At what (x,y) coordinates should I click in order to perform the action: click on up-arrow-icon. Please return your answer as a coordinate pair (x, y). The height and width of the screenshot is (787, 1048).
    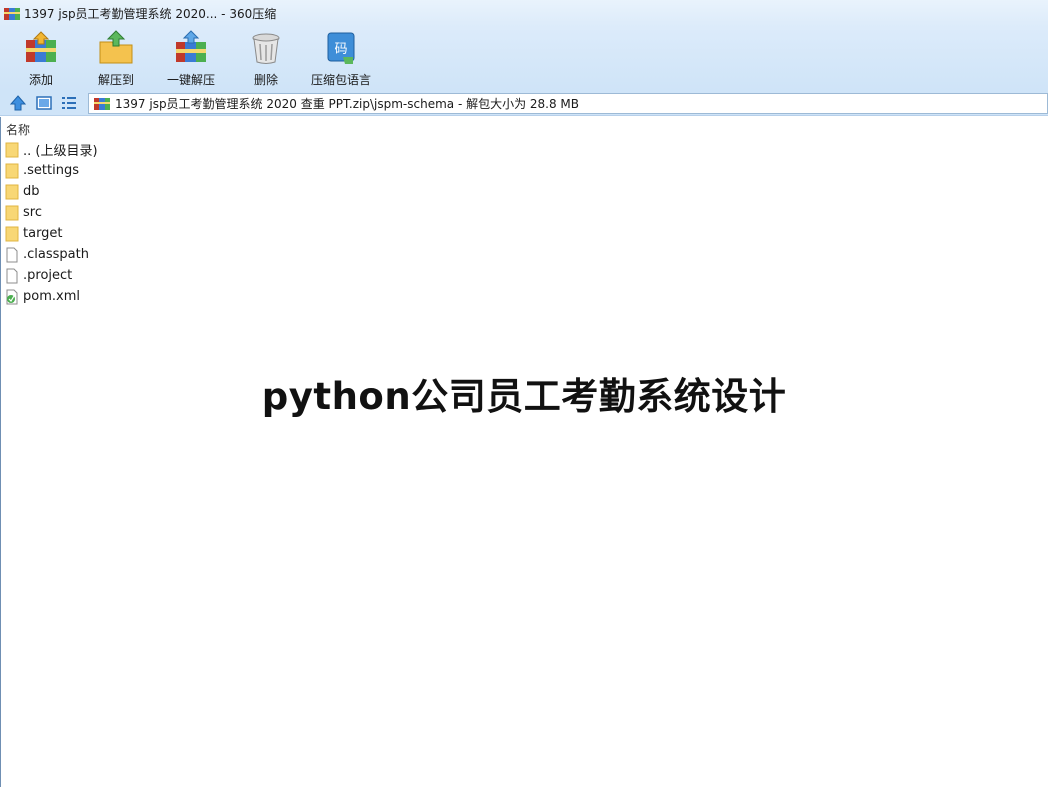
    Looking at the image, I should click on (18, 103).